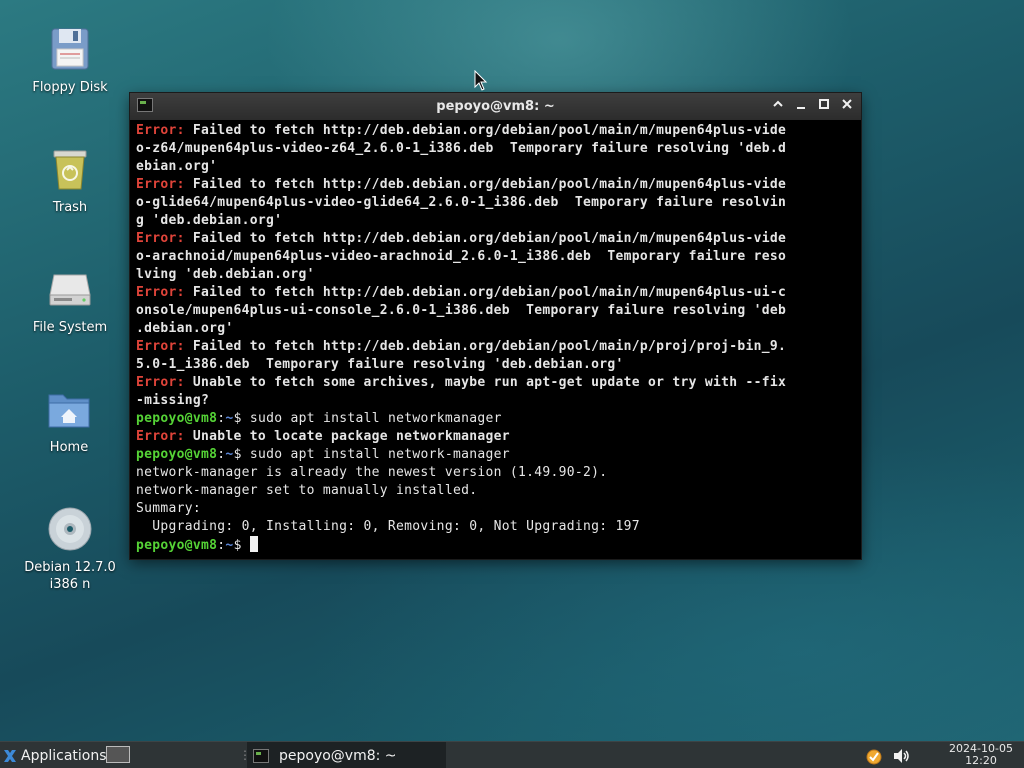 This screenshot has height=768, width=1024. I want to click on trash-icon, so click(70, 170).